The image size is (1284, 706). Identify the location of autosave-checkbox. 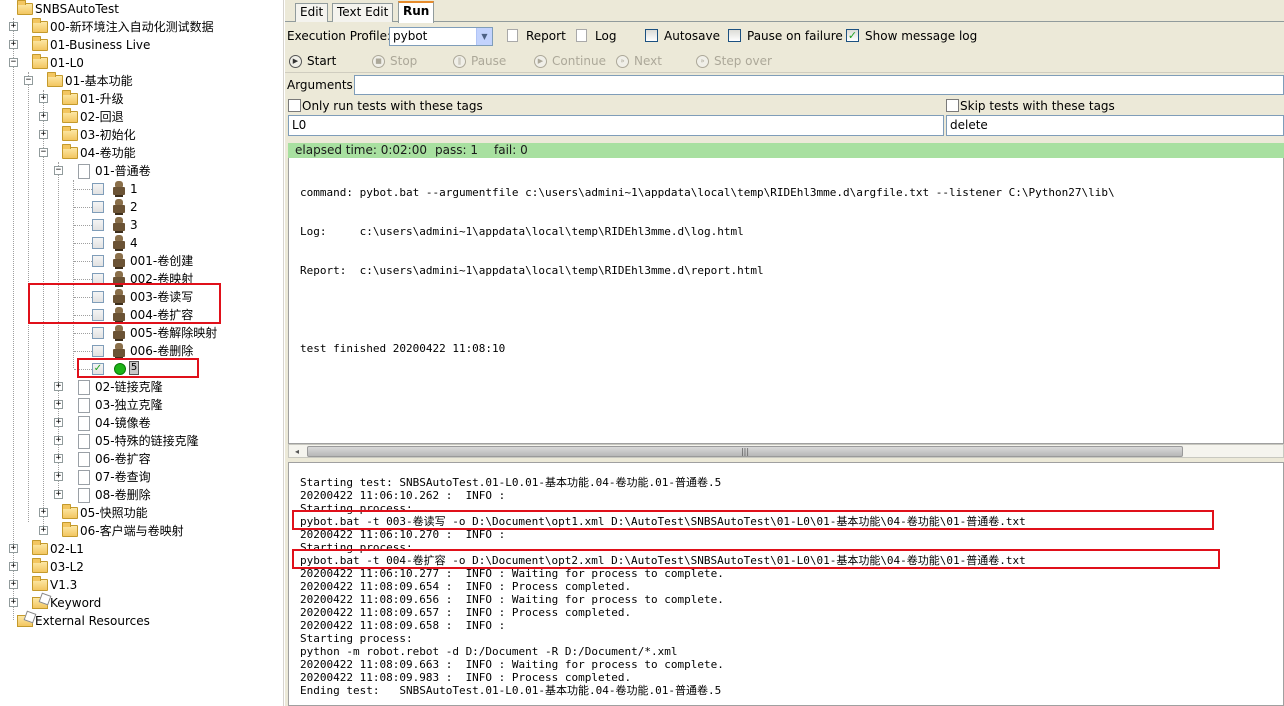
(651, 35).